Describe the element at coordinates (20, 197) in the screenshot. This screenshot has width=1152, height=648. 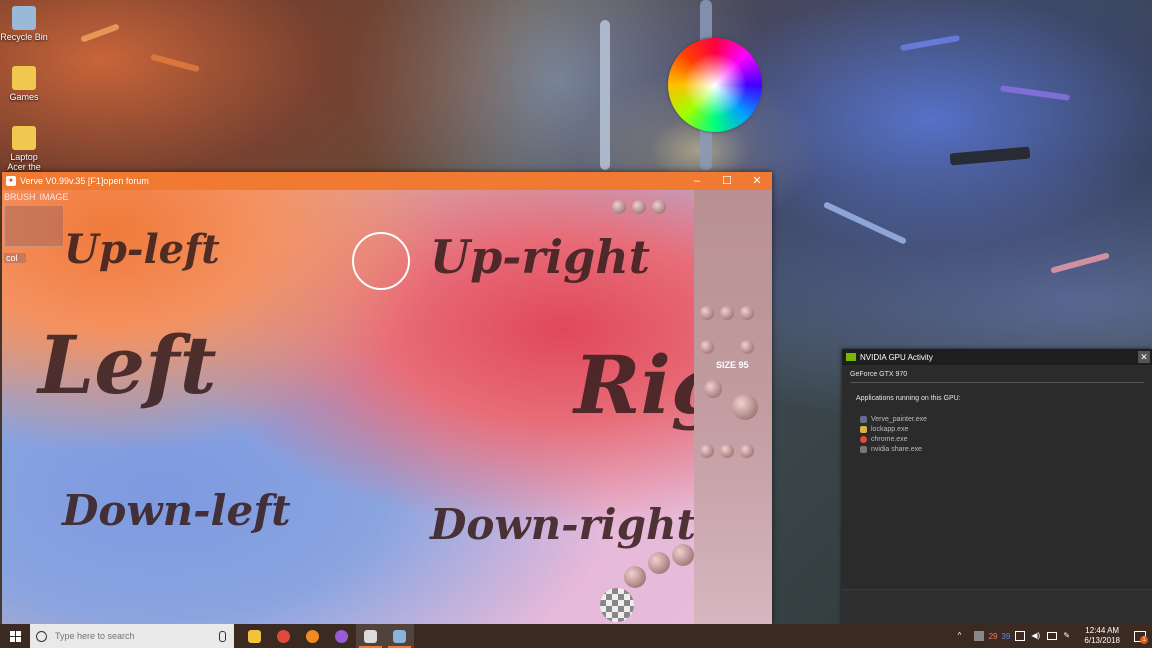
I see `tab-brush: BRUSH` at that location.